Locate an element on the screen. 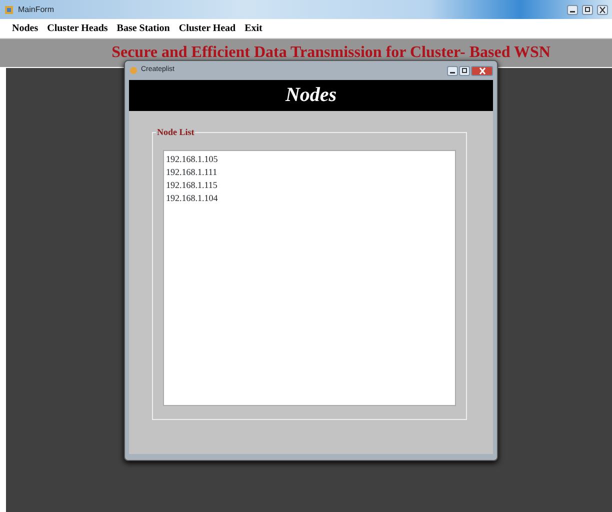 This screenshot has width=612, height=512. menu-item: Nodes is located at coordinates (25, 28).